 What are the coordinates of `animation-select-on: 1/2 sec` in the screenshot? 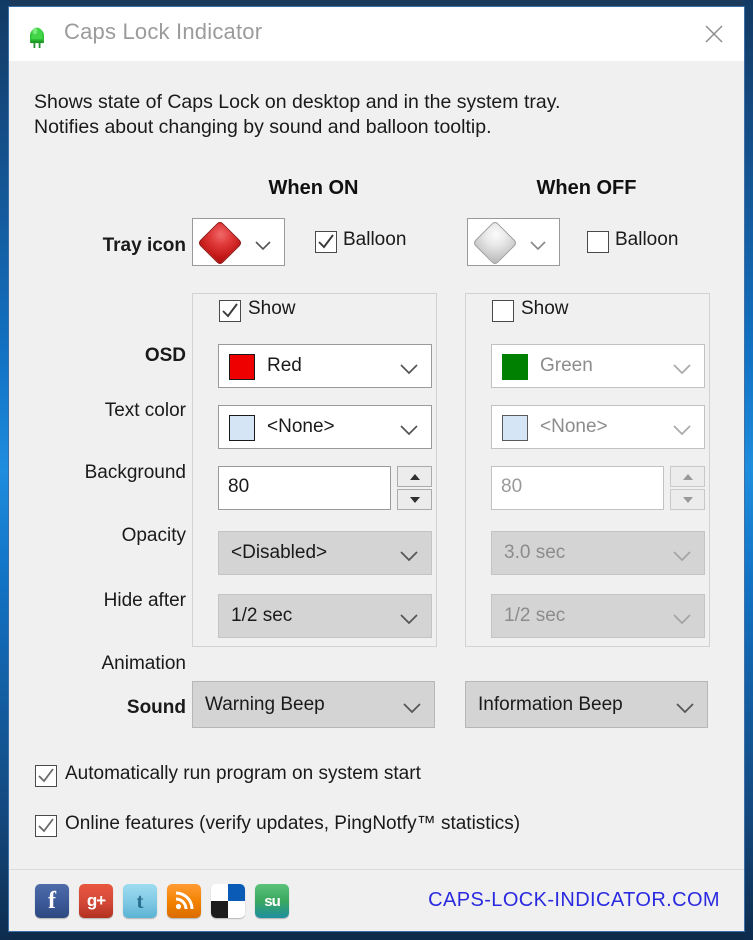 It's located at (325, 616).